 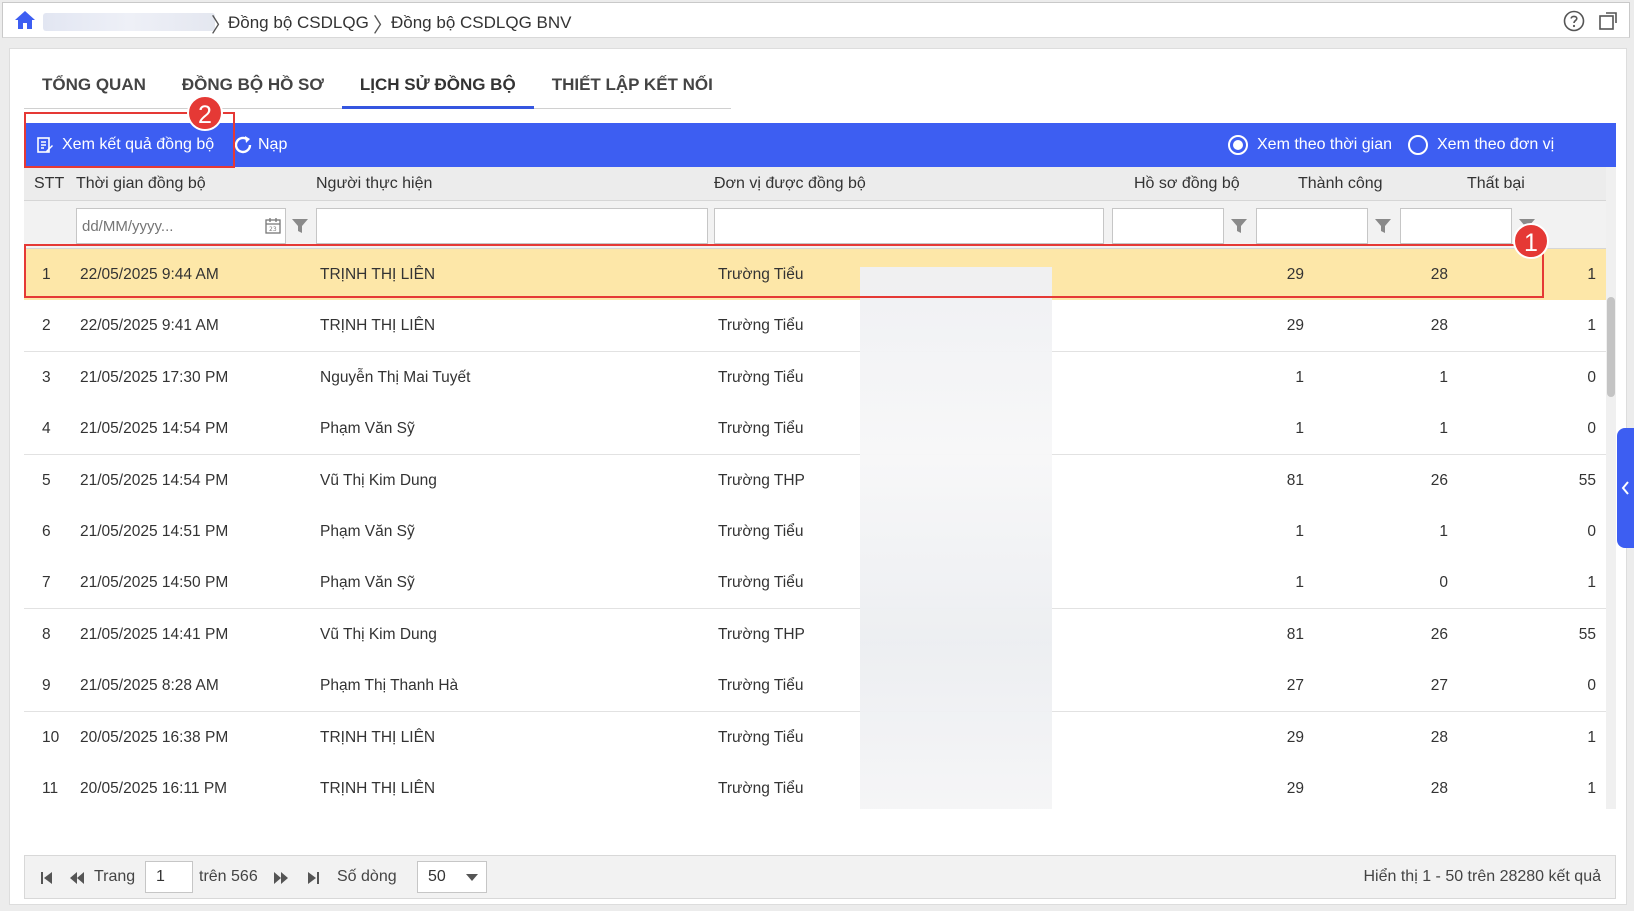 I want to click on column-header-records: Hồ sơ đồng bộ, so click(x=1187, y=184).